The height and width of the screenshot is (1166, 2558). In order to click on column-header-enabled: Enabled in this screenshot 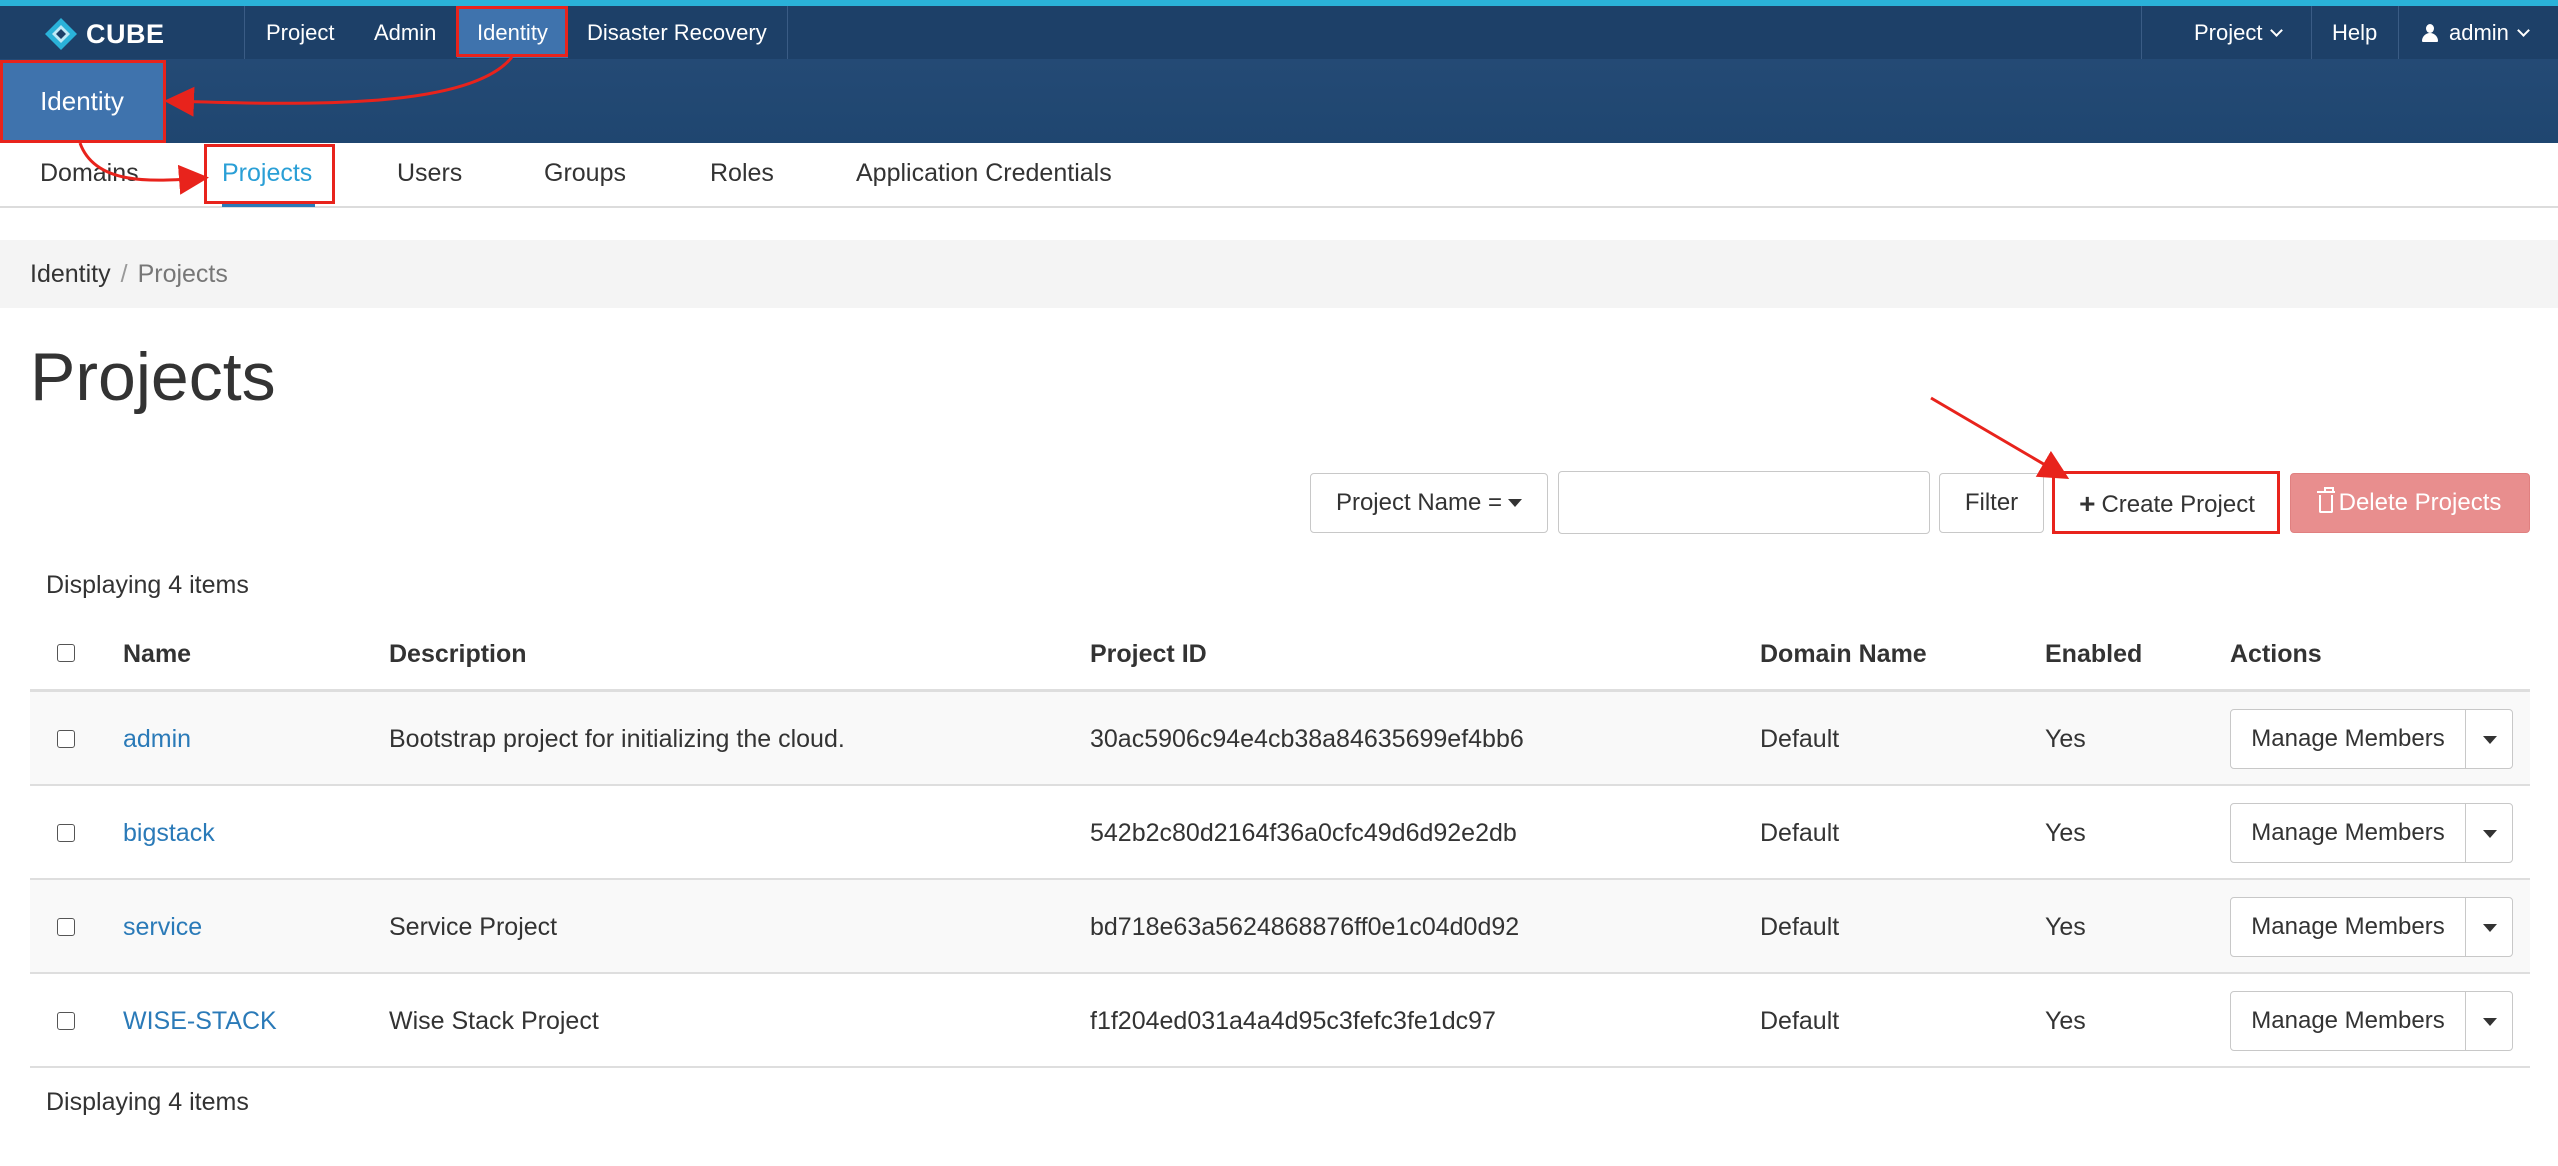, I will do `click(2093, 654)`.